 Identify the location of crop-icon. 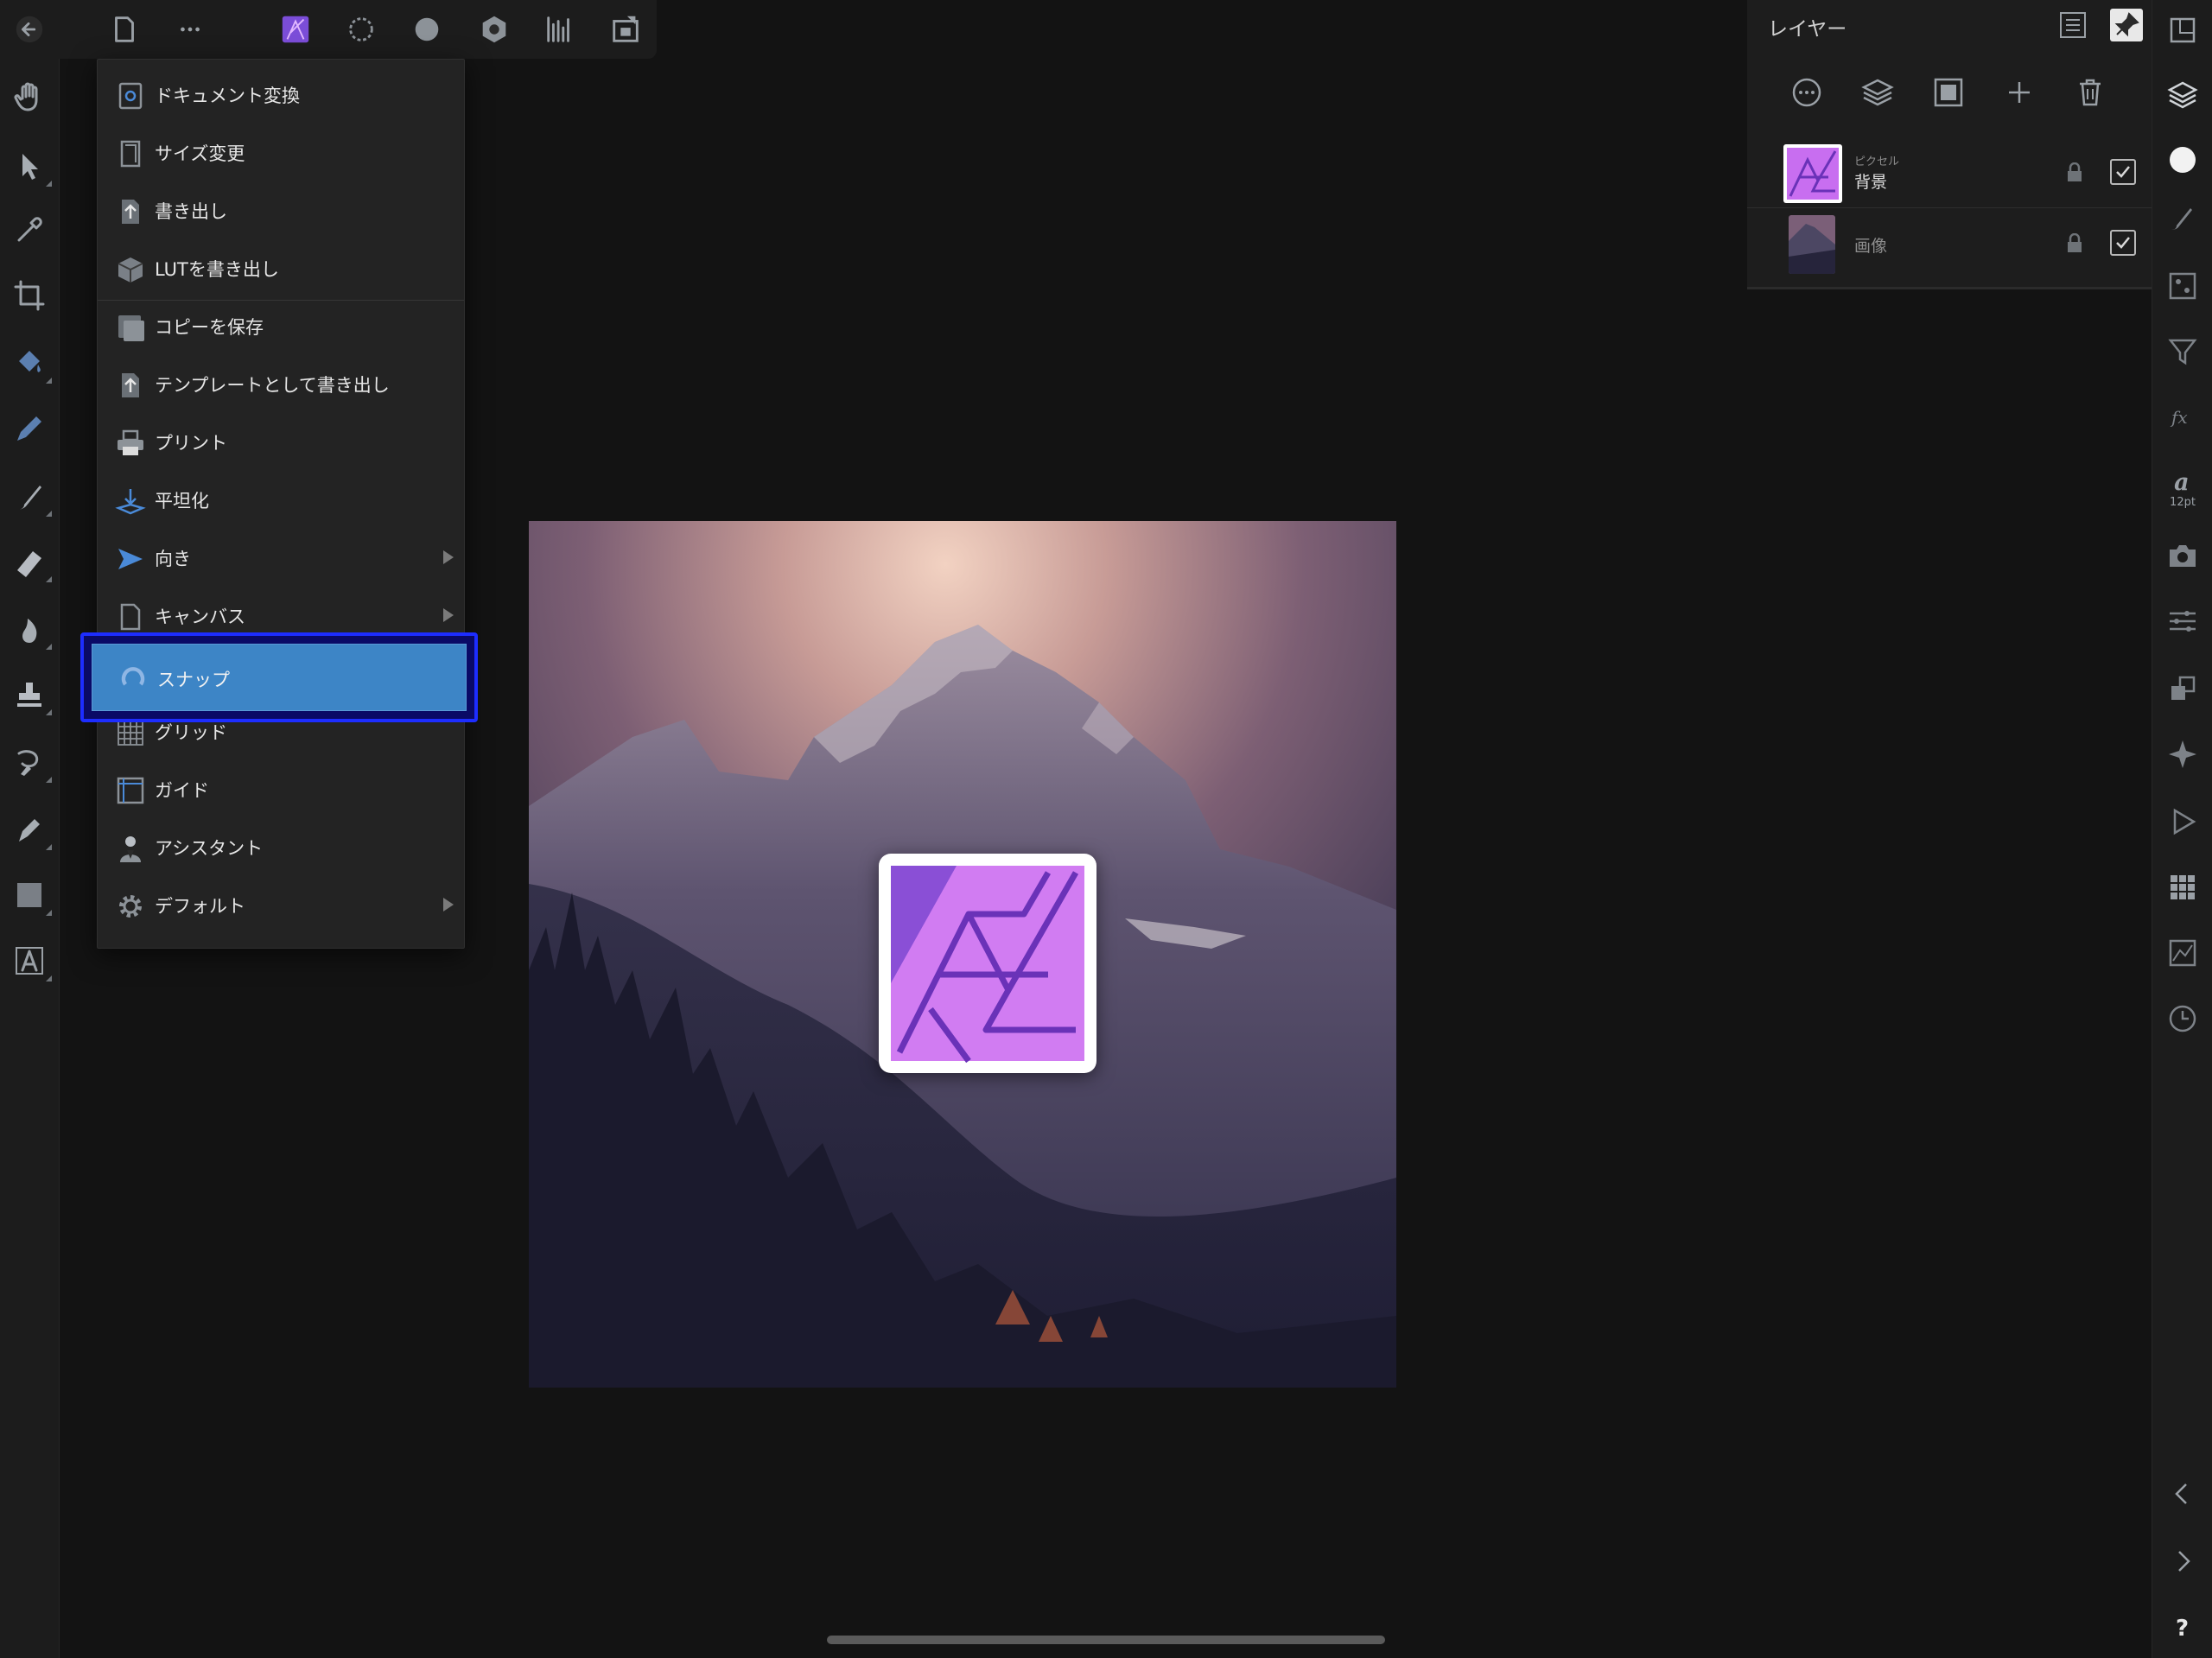
(29, 295).